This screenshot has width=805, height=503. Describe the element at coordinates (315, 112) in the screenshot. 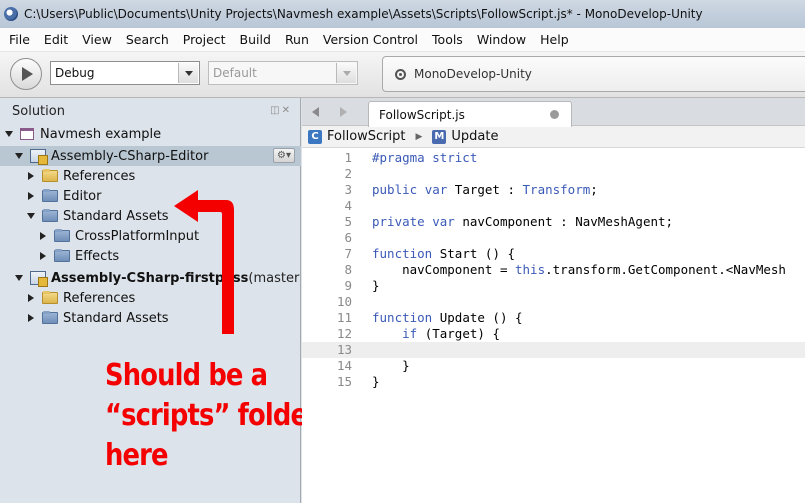

I see `nav-back-icon` at that location.